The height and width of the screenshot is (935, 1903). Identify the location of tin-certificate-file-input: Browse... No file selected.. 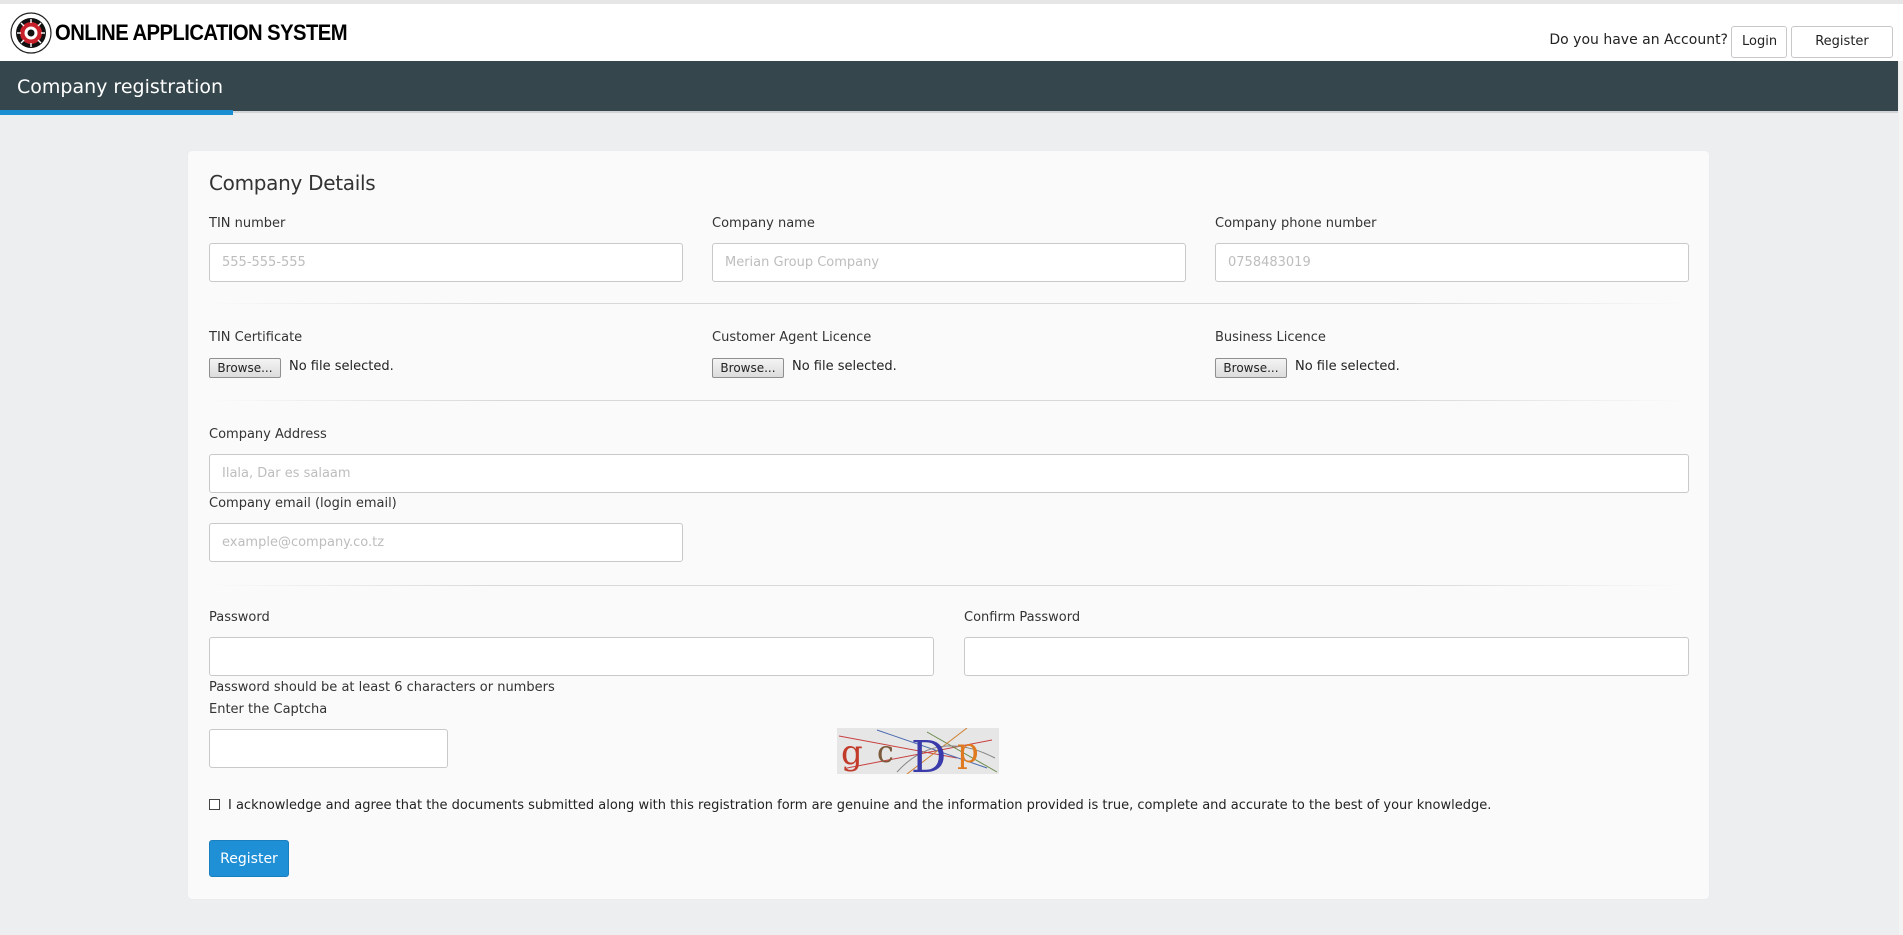
(359, 369).